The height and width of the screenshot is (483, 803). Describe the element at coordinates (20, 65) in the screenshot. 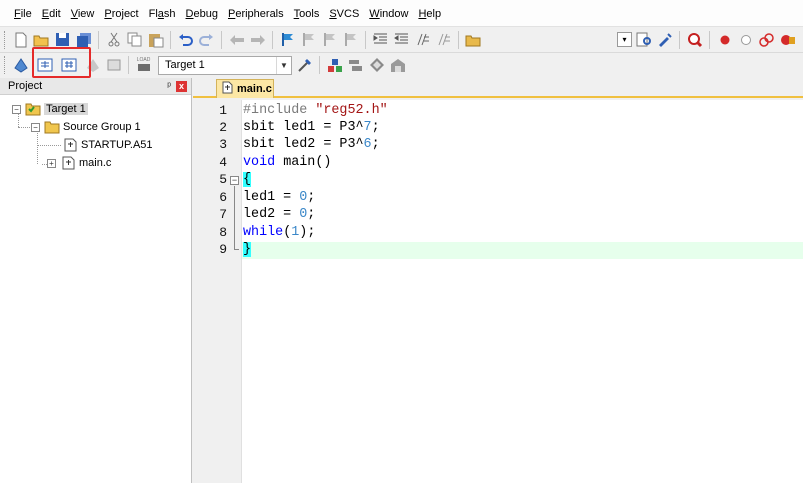

I see `translate-icon` at that location.